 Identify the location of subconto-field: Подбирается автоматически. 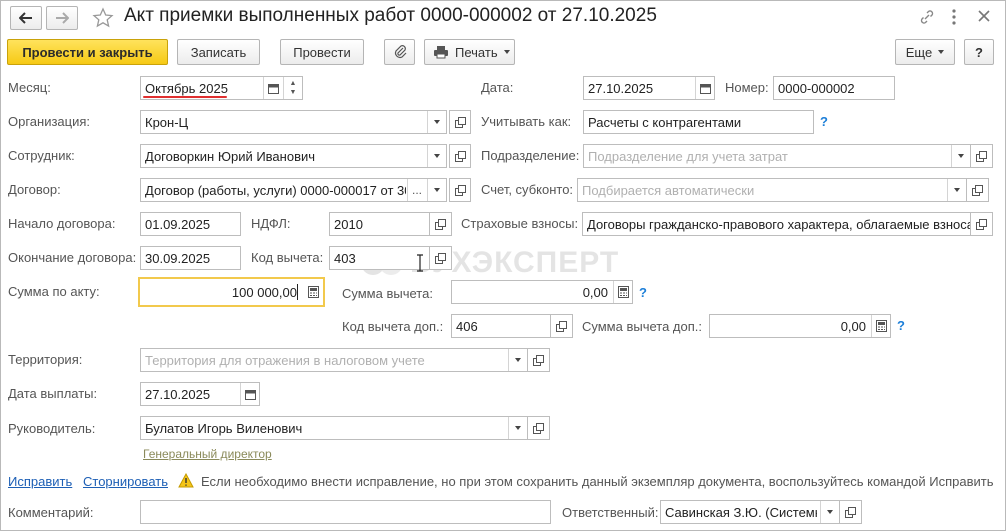
(772, 190).